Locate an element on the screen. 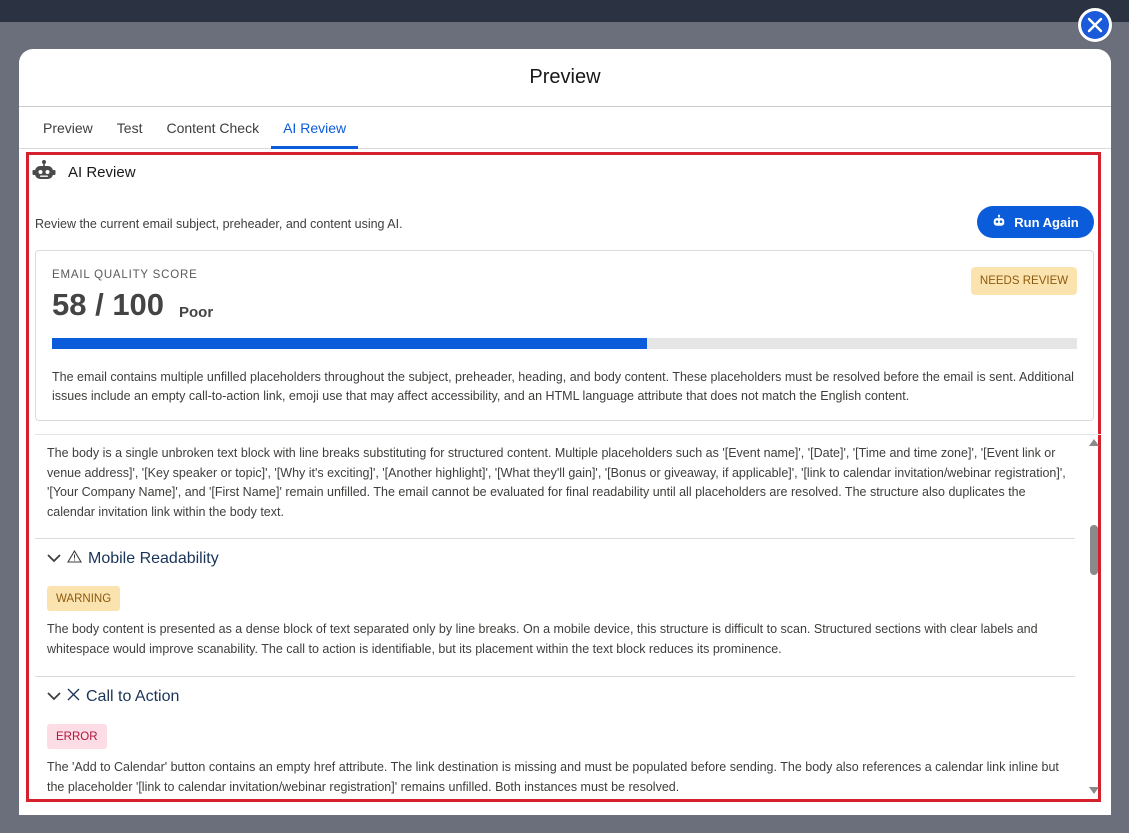 The width and height of the screenshot is (1129, 833). run-again-label: Run Again is located at coordinates (1046, 222).